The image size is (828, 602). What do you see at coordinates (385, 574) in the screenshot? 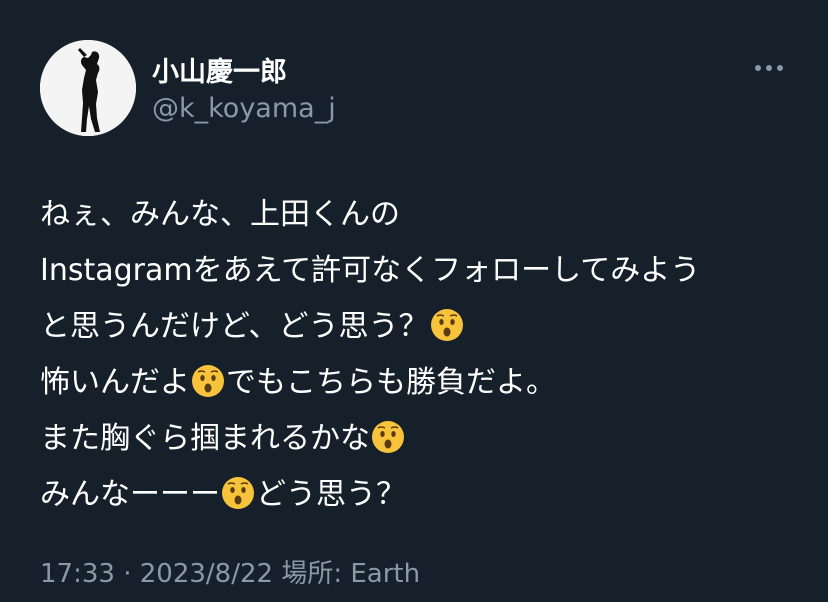
I see `tweet-location: Earth` at bounding box center [385, 574].